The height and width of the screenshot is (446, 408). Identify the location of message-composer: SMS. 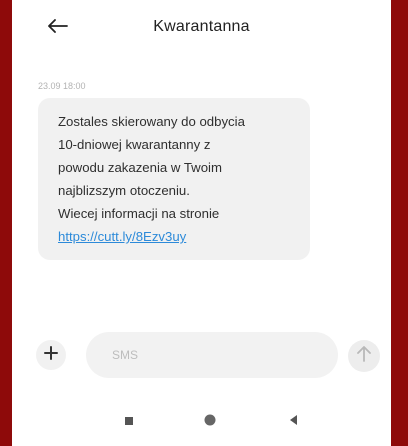
(201, 355).